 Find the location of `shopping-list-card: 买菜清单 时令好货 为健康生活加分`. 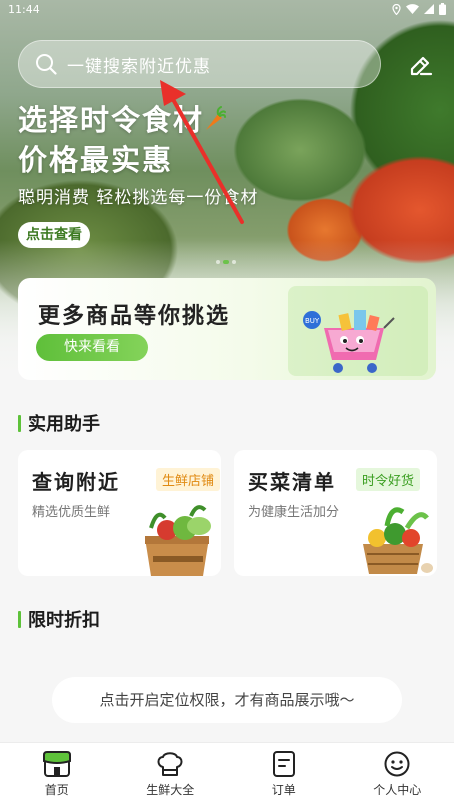

shopping-list-card: 买菜清单 时令好货 为健康生活加分 is located at coordinates (335, 513).